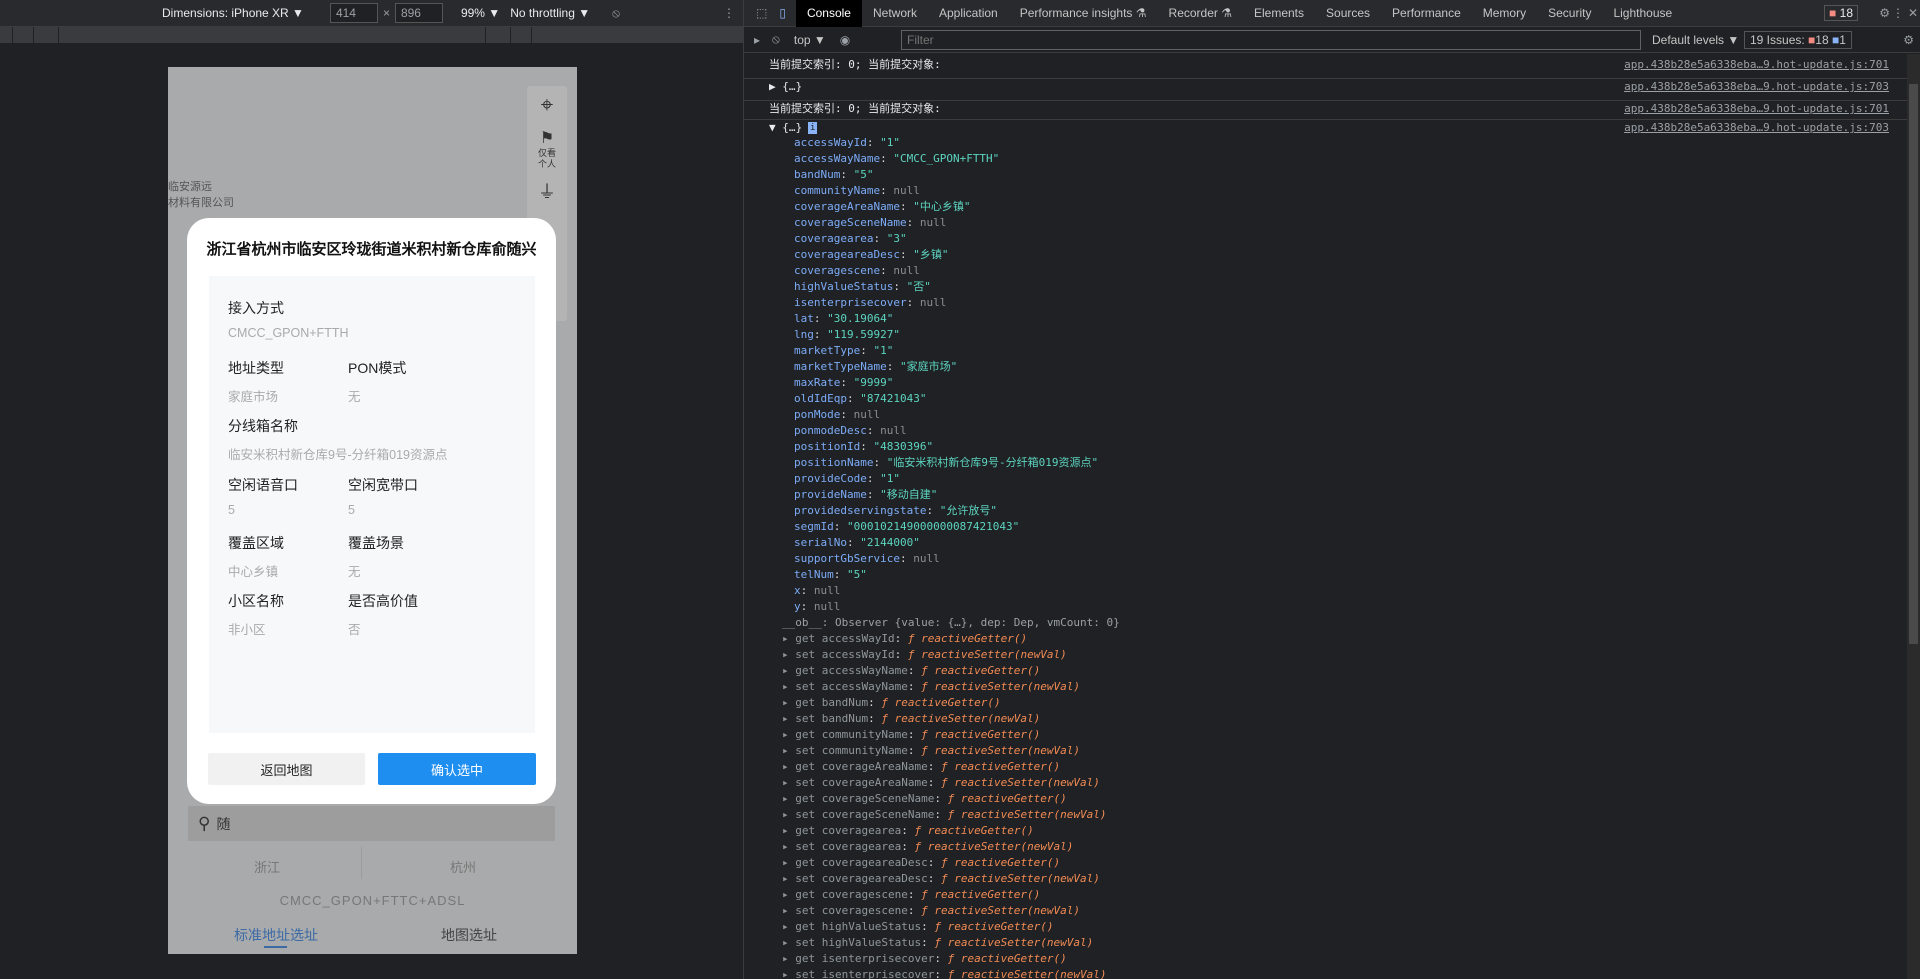  I want to click on field-label: 空闲宽带口, so click(383, 485).